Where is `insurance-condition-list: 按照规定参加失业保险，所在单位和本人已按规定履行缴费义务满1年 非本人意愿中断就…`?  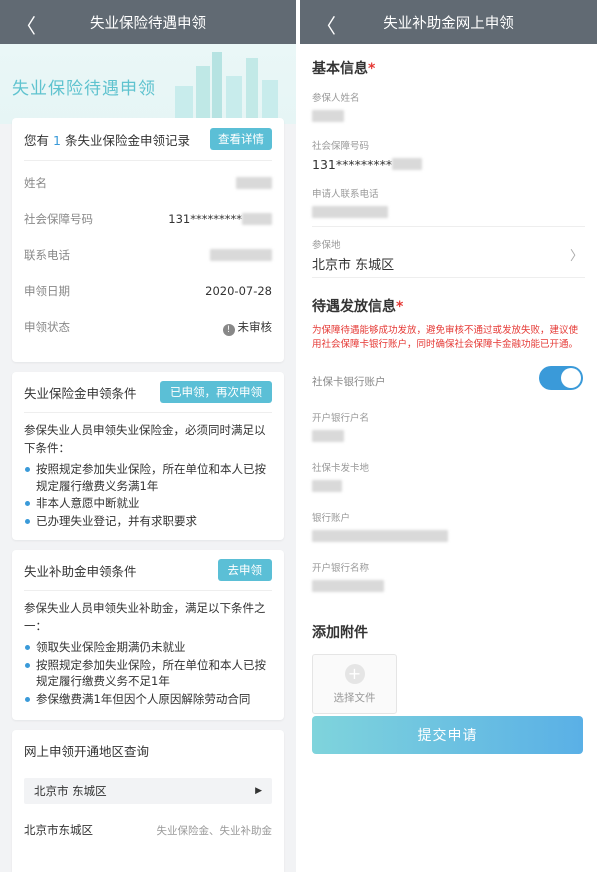
insurance-condition-list: 按照规定参加失业保险，所在单位和本人已按规定履行缴费义务满1年 非本人意愿中断就… is located at coordinates (148, 498).